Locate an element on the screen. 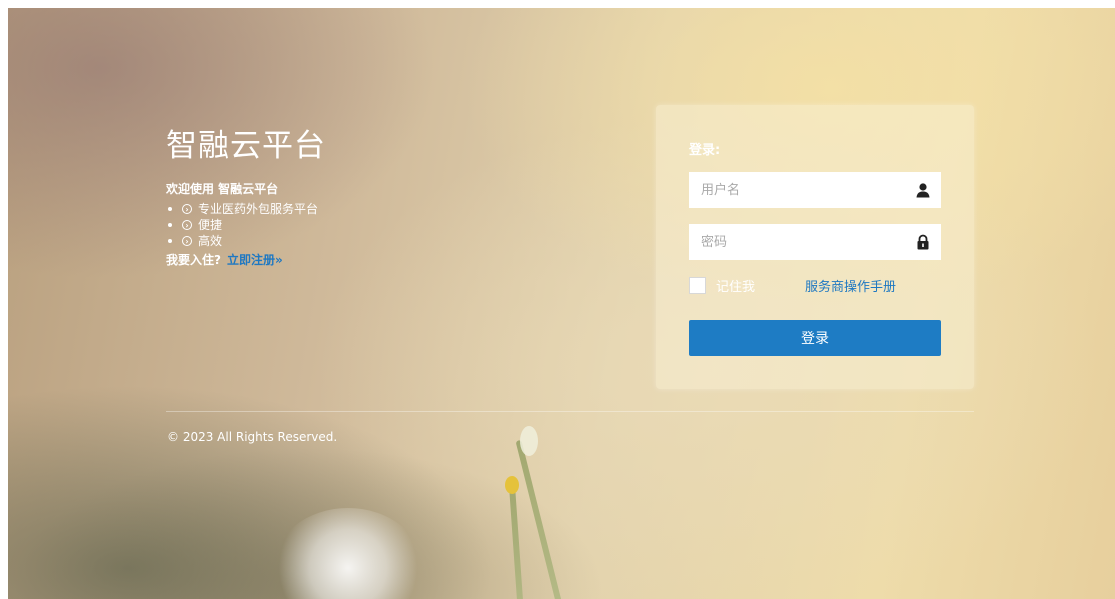 The width and height of the screenshot is (1115, 599). feature-item: › 便捷 is located at coordinates (246, 225).